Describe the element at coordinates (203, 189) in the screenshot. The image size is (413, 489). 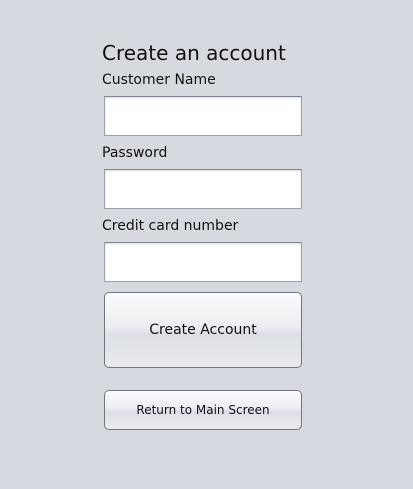
I see `password-input` at that location.